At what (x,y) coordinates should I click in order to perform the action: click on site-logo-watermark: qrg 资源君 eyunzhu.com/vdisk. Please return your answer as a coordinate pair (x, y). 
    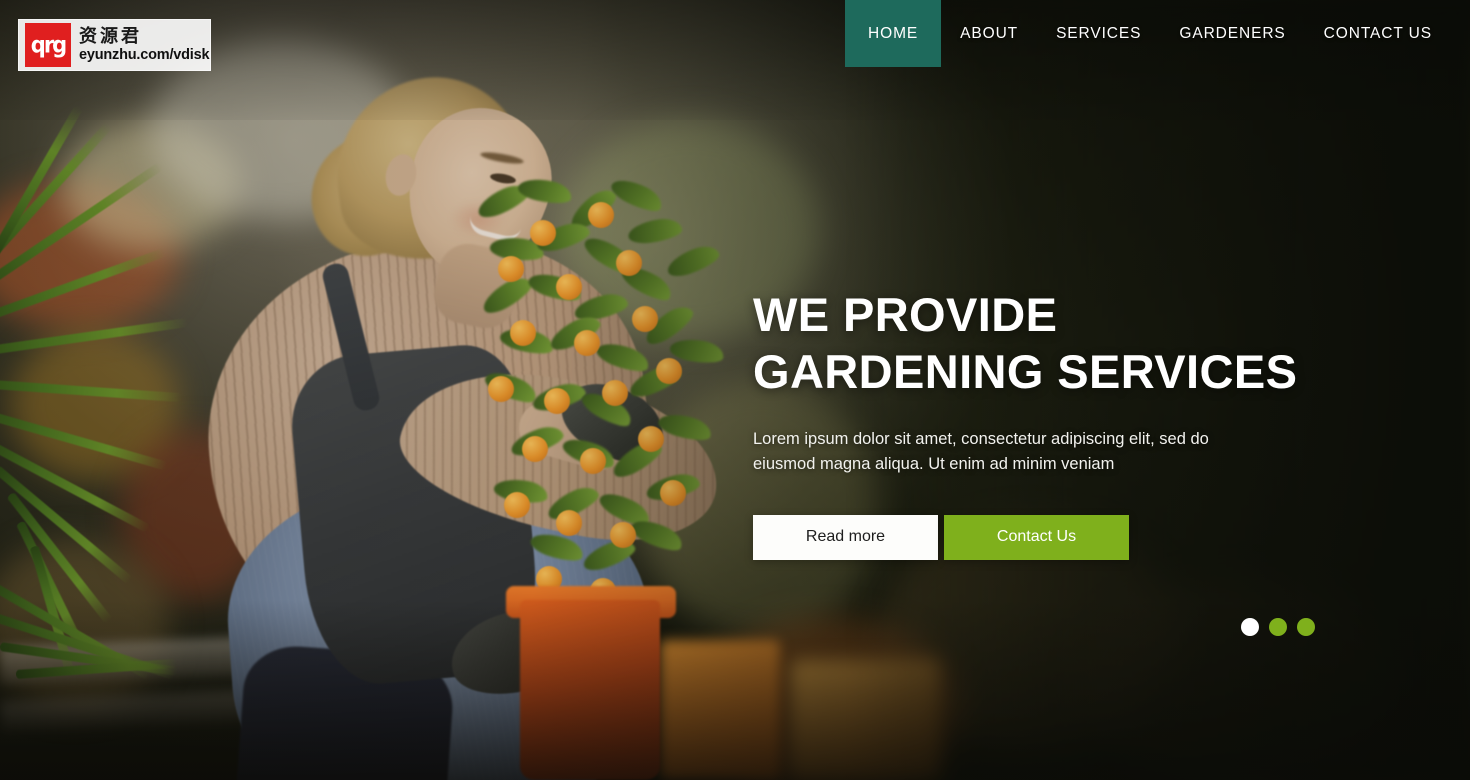
    Looking at the image, I should click on (114, 45).